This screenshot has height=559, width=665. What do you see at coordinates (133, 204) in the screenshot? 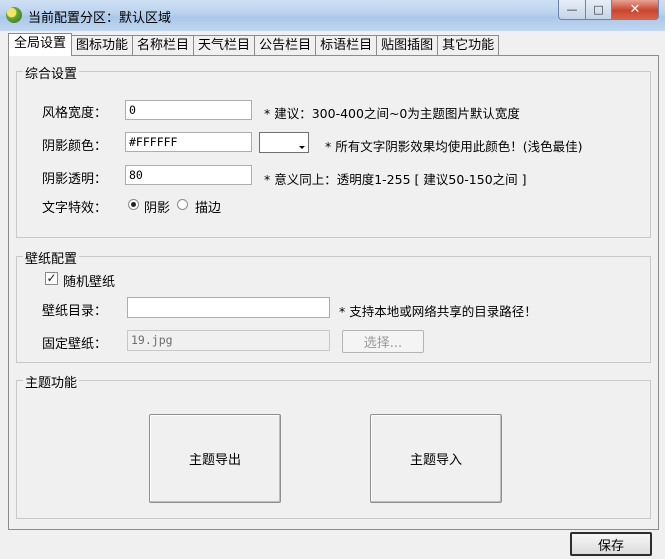
I see `radio-shadow` at bounding box center [133, 204].